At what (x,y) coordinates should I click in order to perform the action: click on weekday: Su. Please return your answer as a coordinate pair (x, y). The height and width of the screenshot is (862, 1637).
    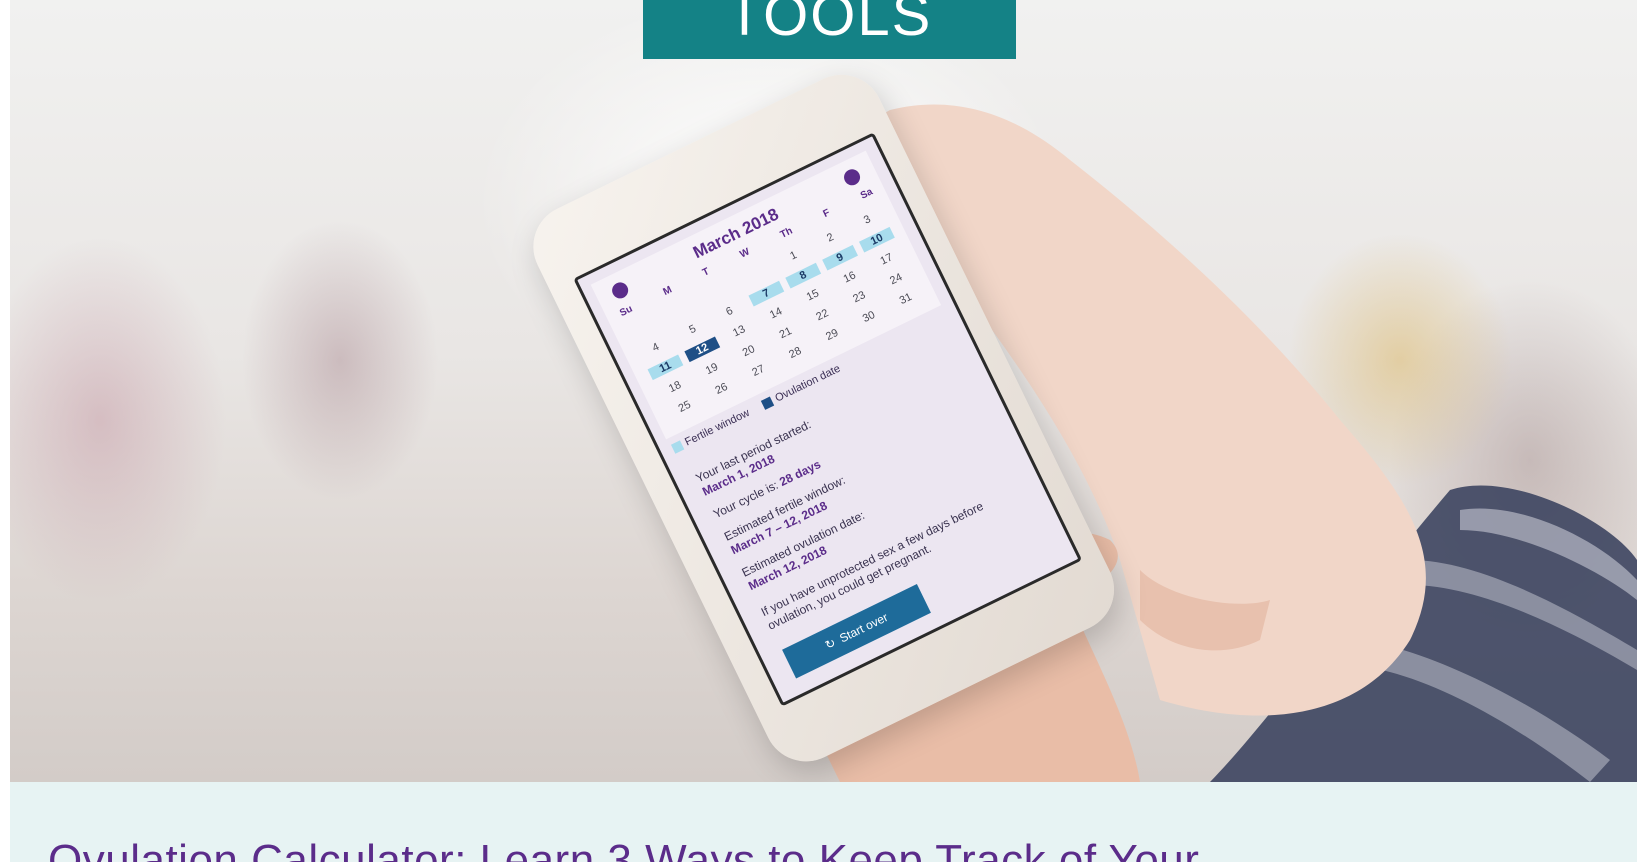
    Looking at the image, I should click on (626, 311).